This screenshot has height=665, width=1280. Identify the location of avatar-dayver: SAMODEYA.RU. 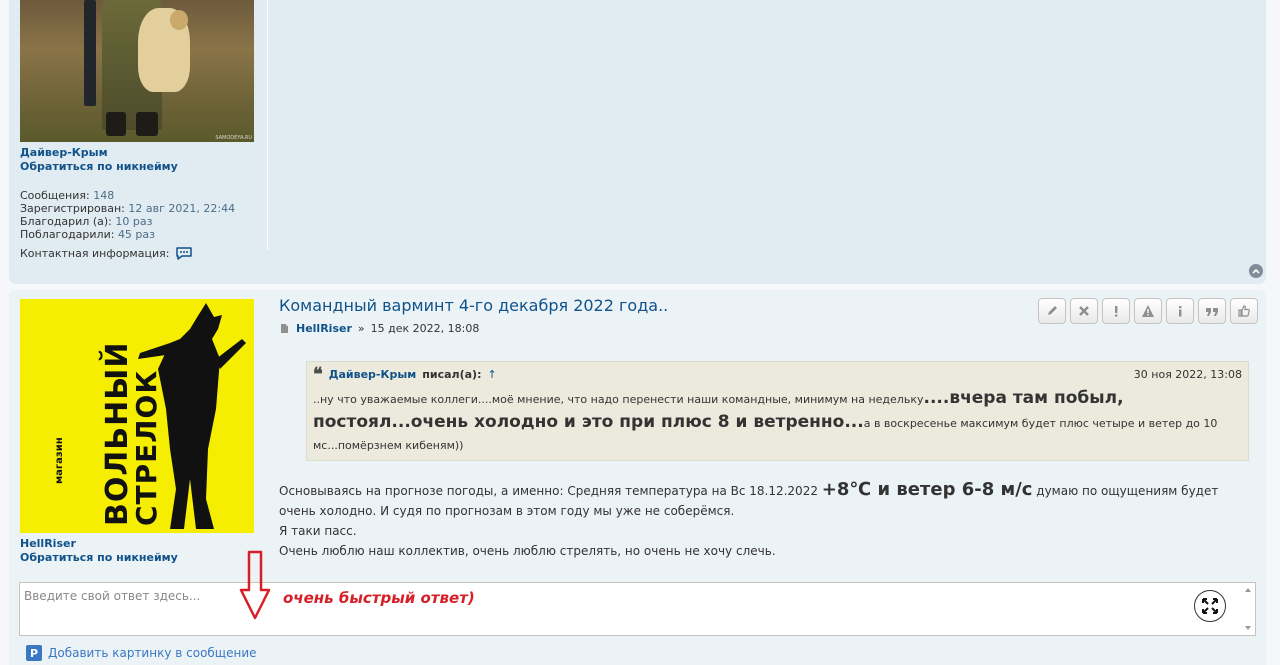
(137, 71).